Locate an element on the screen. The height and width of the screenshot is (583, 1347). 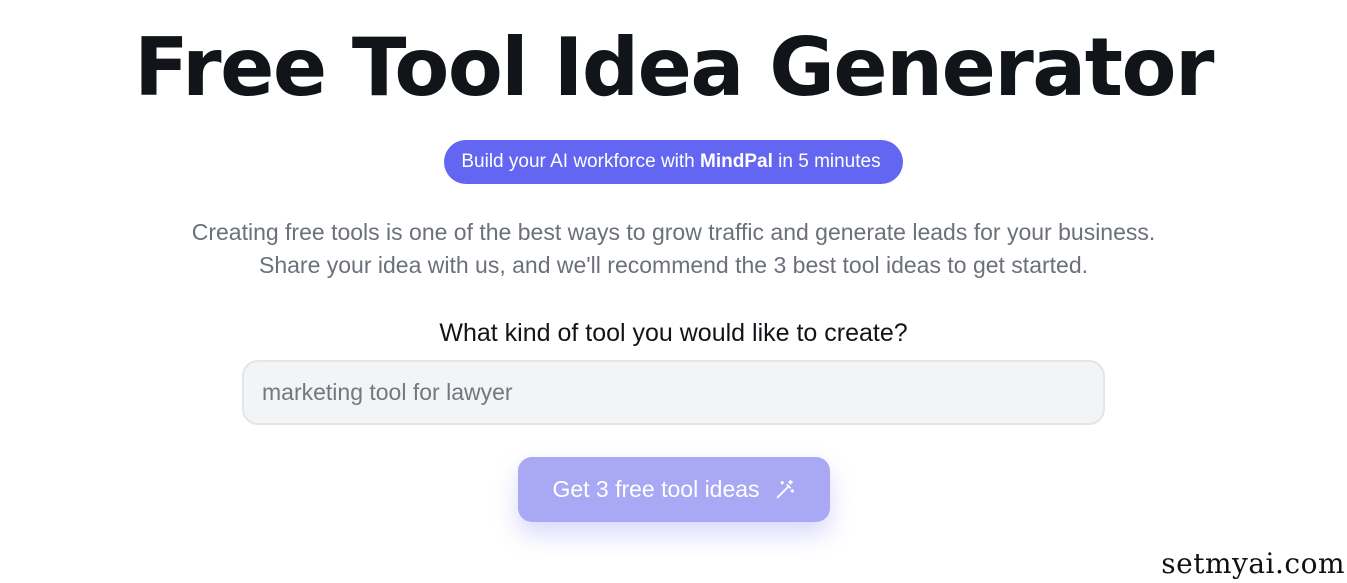
get-ideas-label: Get 3 free tool ideas is located at coordinates (656, 489).